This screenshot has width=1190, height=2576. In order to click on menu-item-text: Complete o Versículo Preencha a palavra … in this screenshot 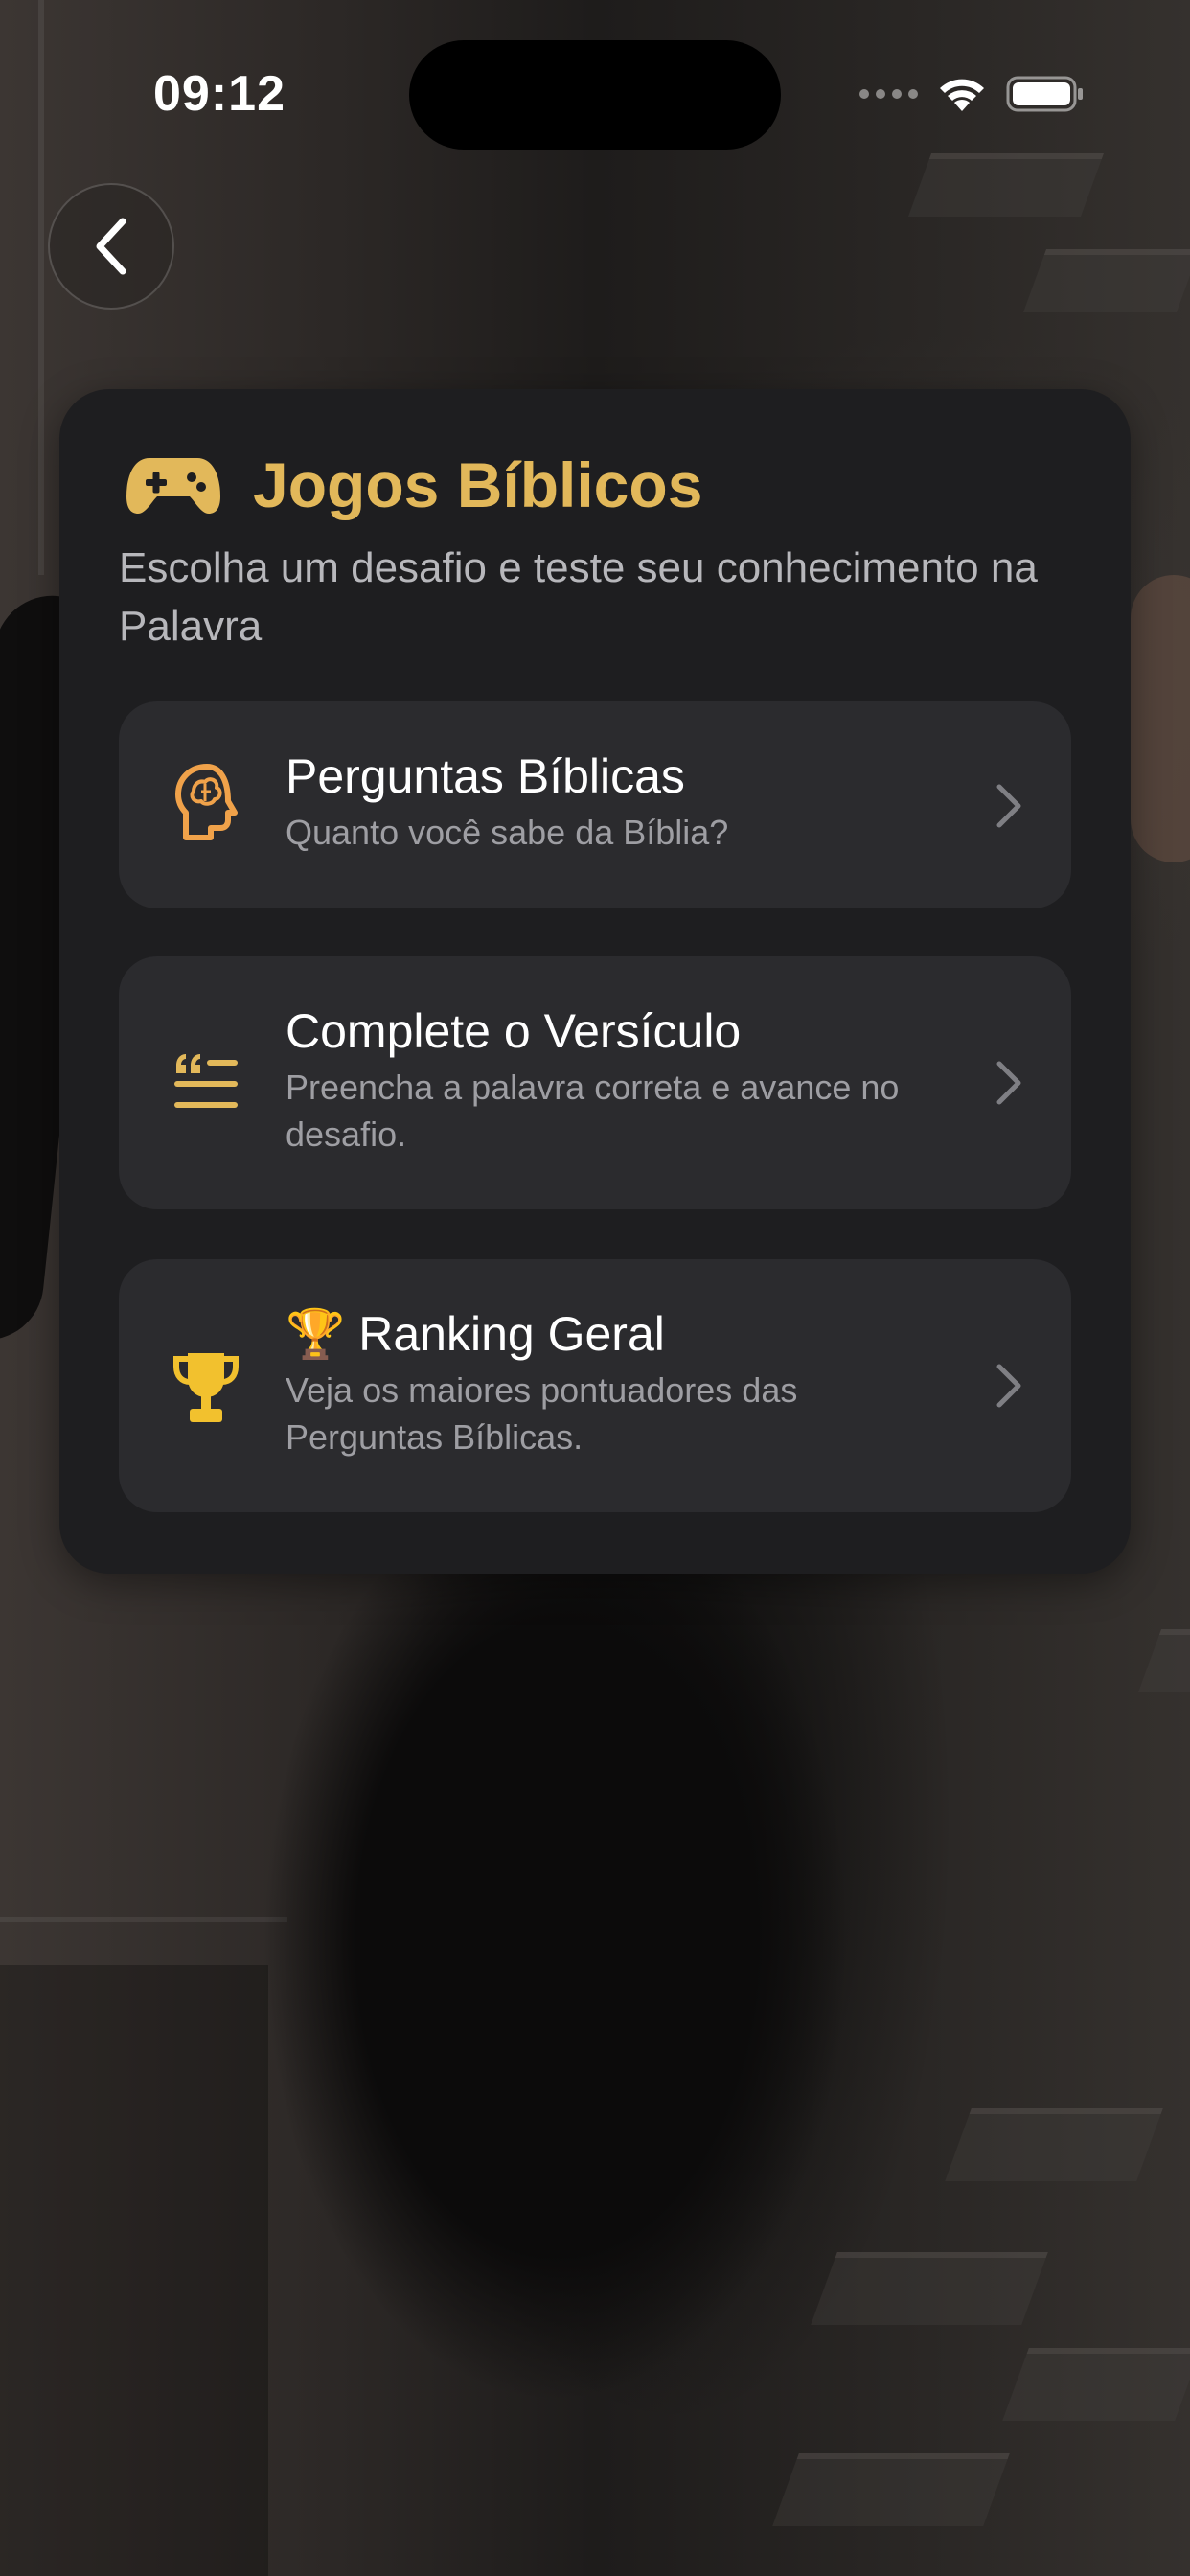, I will do `click(602, 1080)`.